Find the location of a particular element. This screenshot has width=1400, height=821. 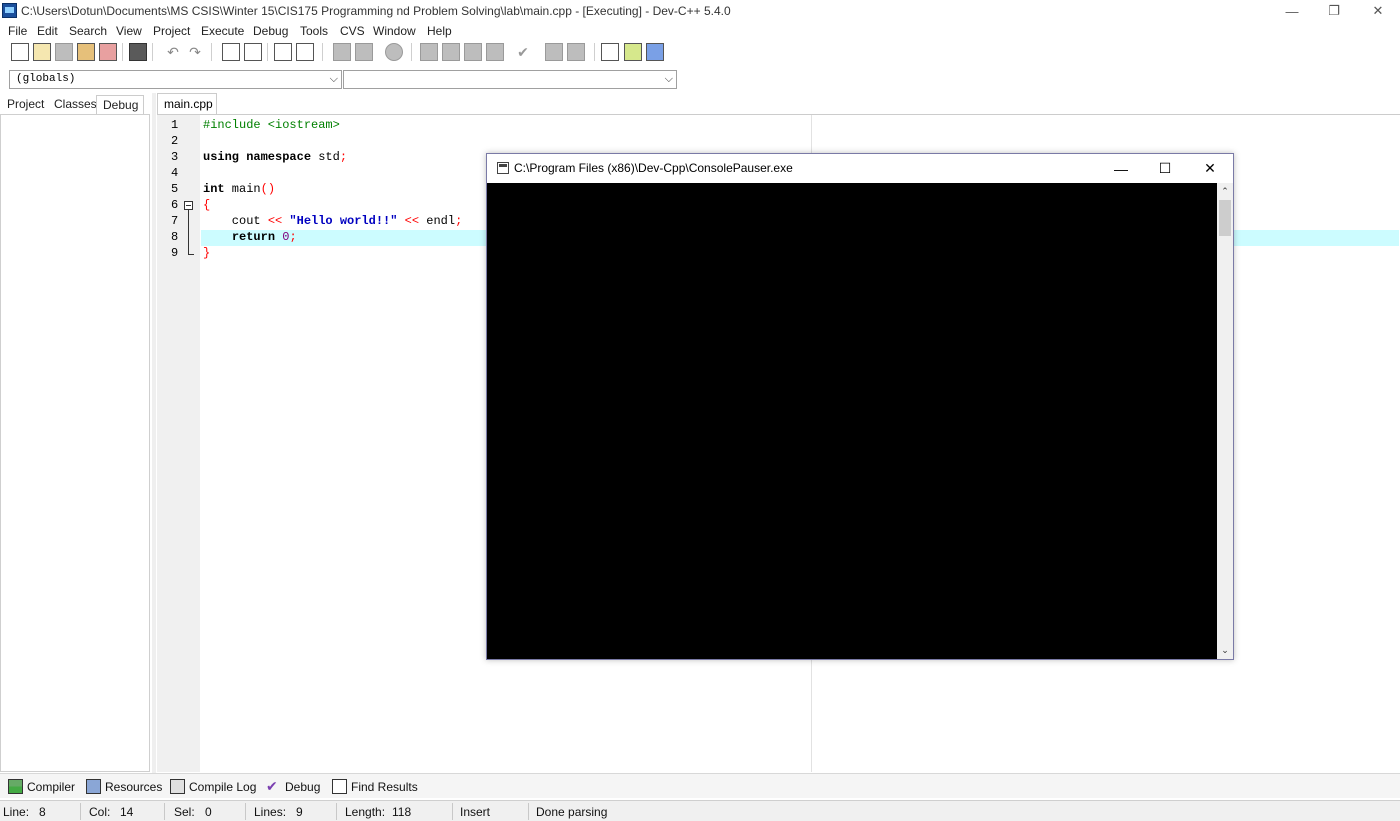

project-options-icon is located at coordinates (394, 52).